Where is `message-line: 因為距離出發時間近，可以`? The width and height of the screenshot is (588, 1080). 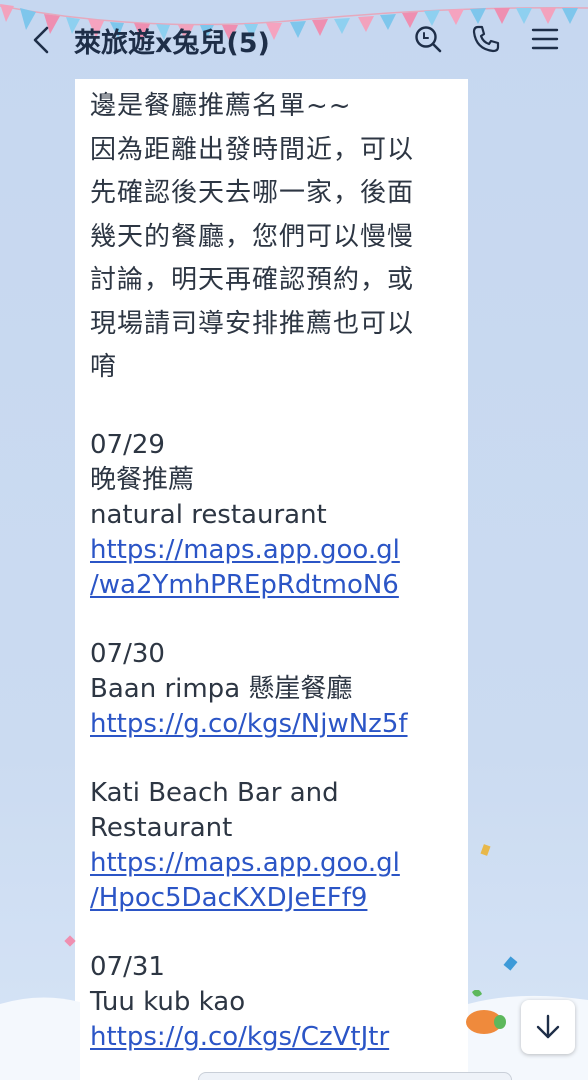 message-line: 因為距離出發時間近，可以 is located at coordinates (252, 149).